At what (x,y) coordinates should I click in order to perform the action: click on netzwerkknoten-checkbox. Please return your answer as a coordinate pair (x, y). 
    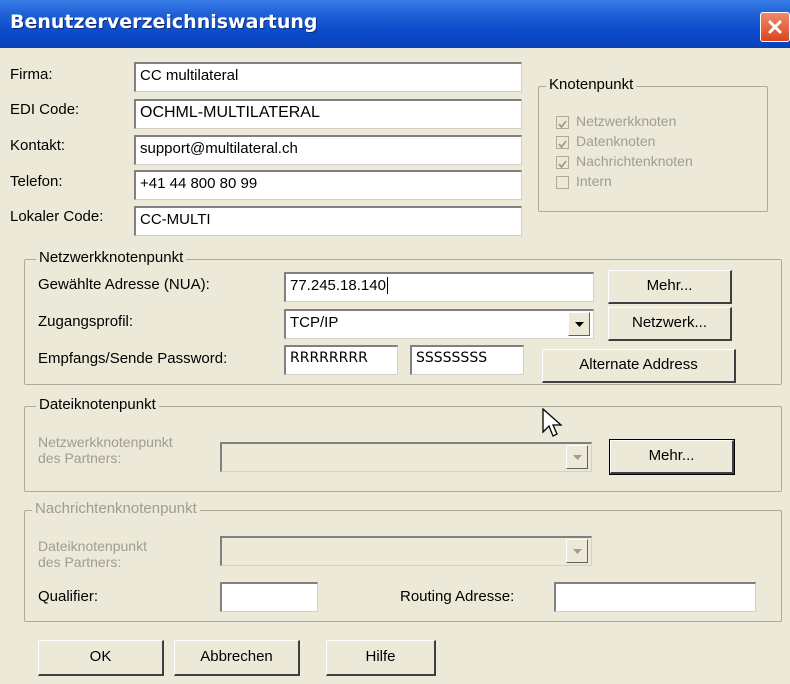
    Looking at the image, I should click on (562, 122).